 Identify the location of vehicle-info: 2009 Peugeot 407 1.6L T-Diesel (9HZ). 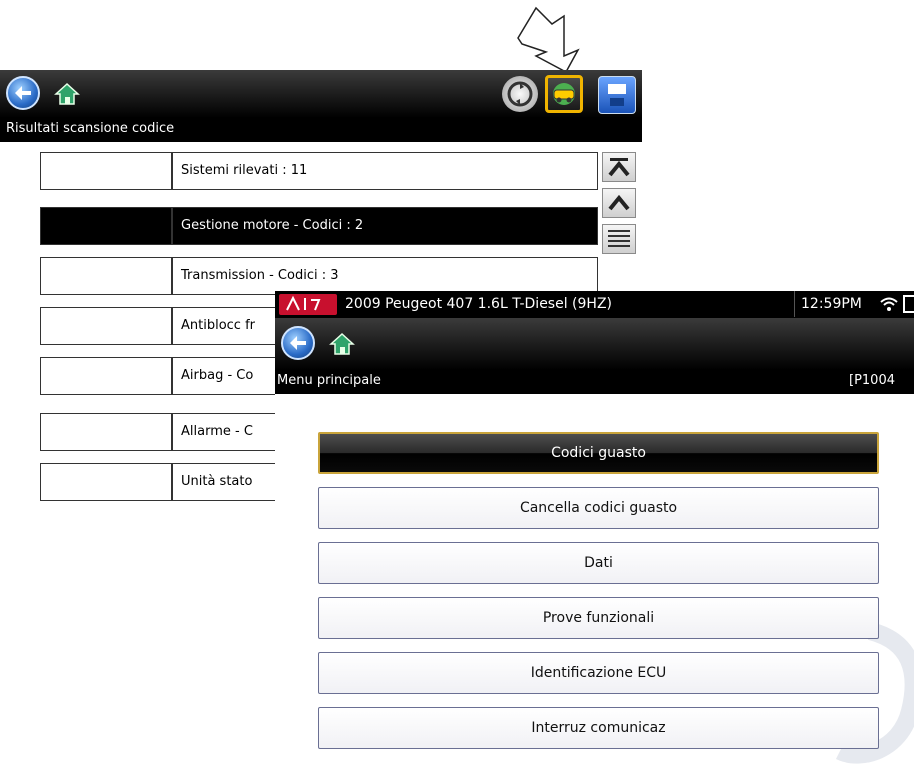
(478, 304).